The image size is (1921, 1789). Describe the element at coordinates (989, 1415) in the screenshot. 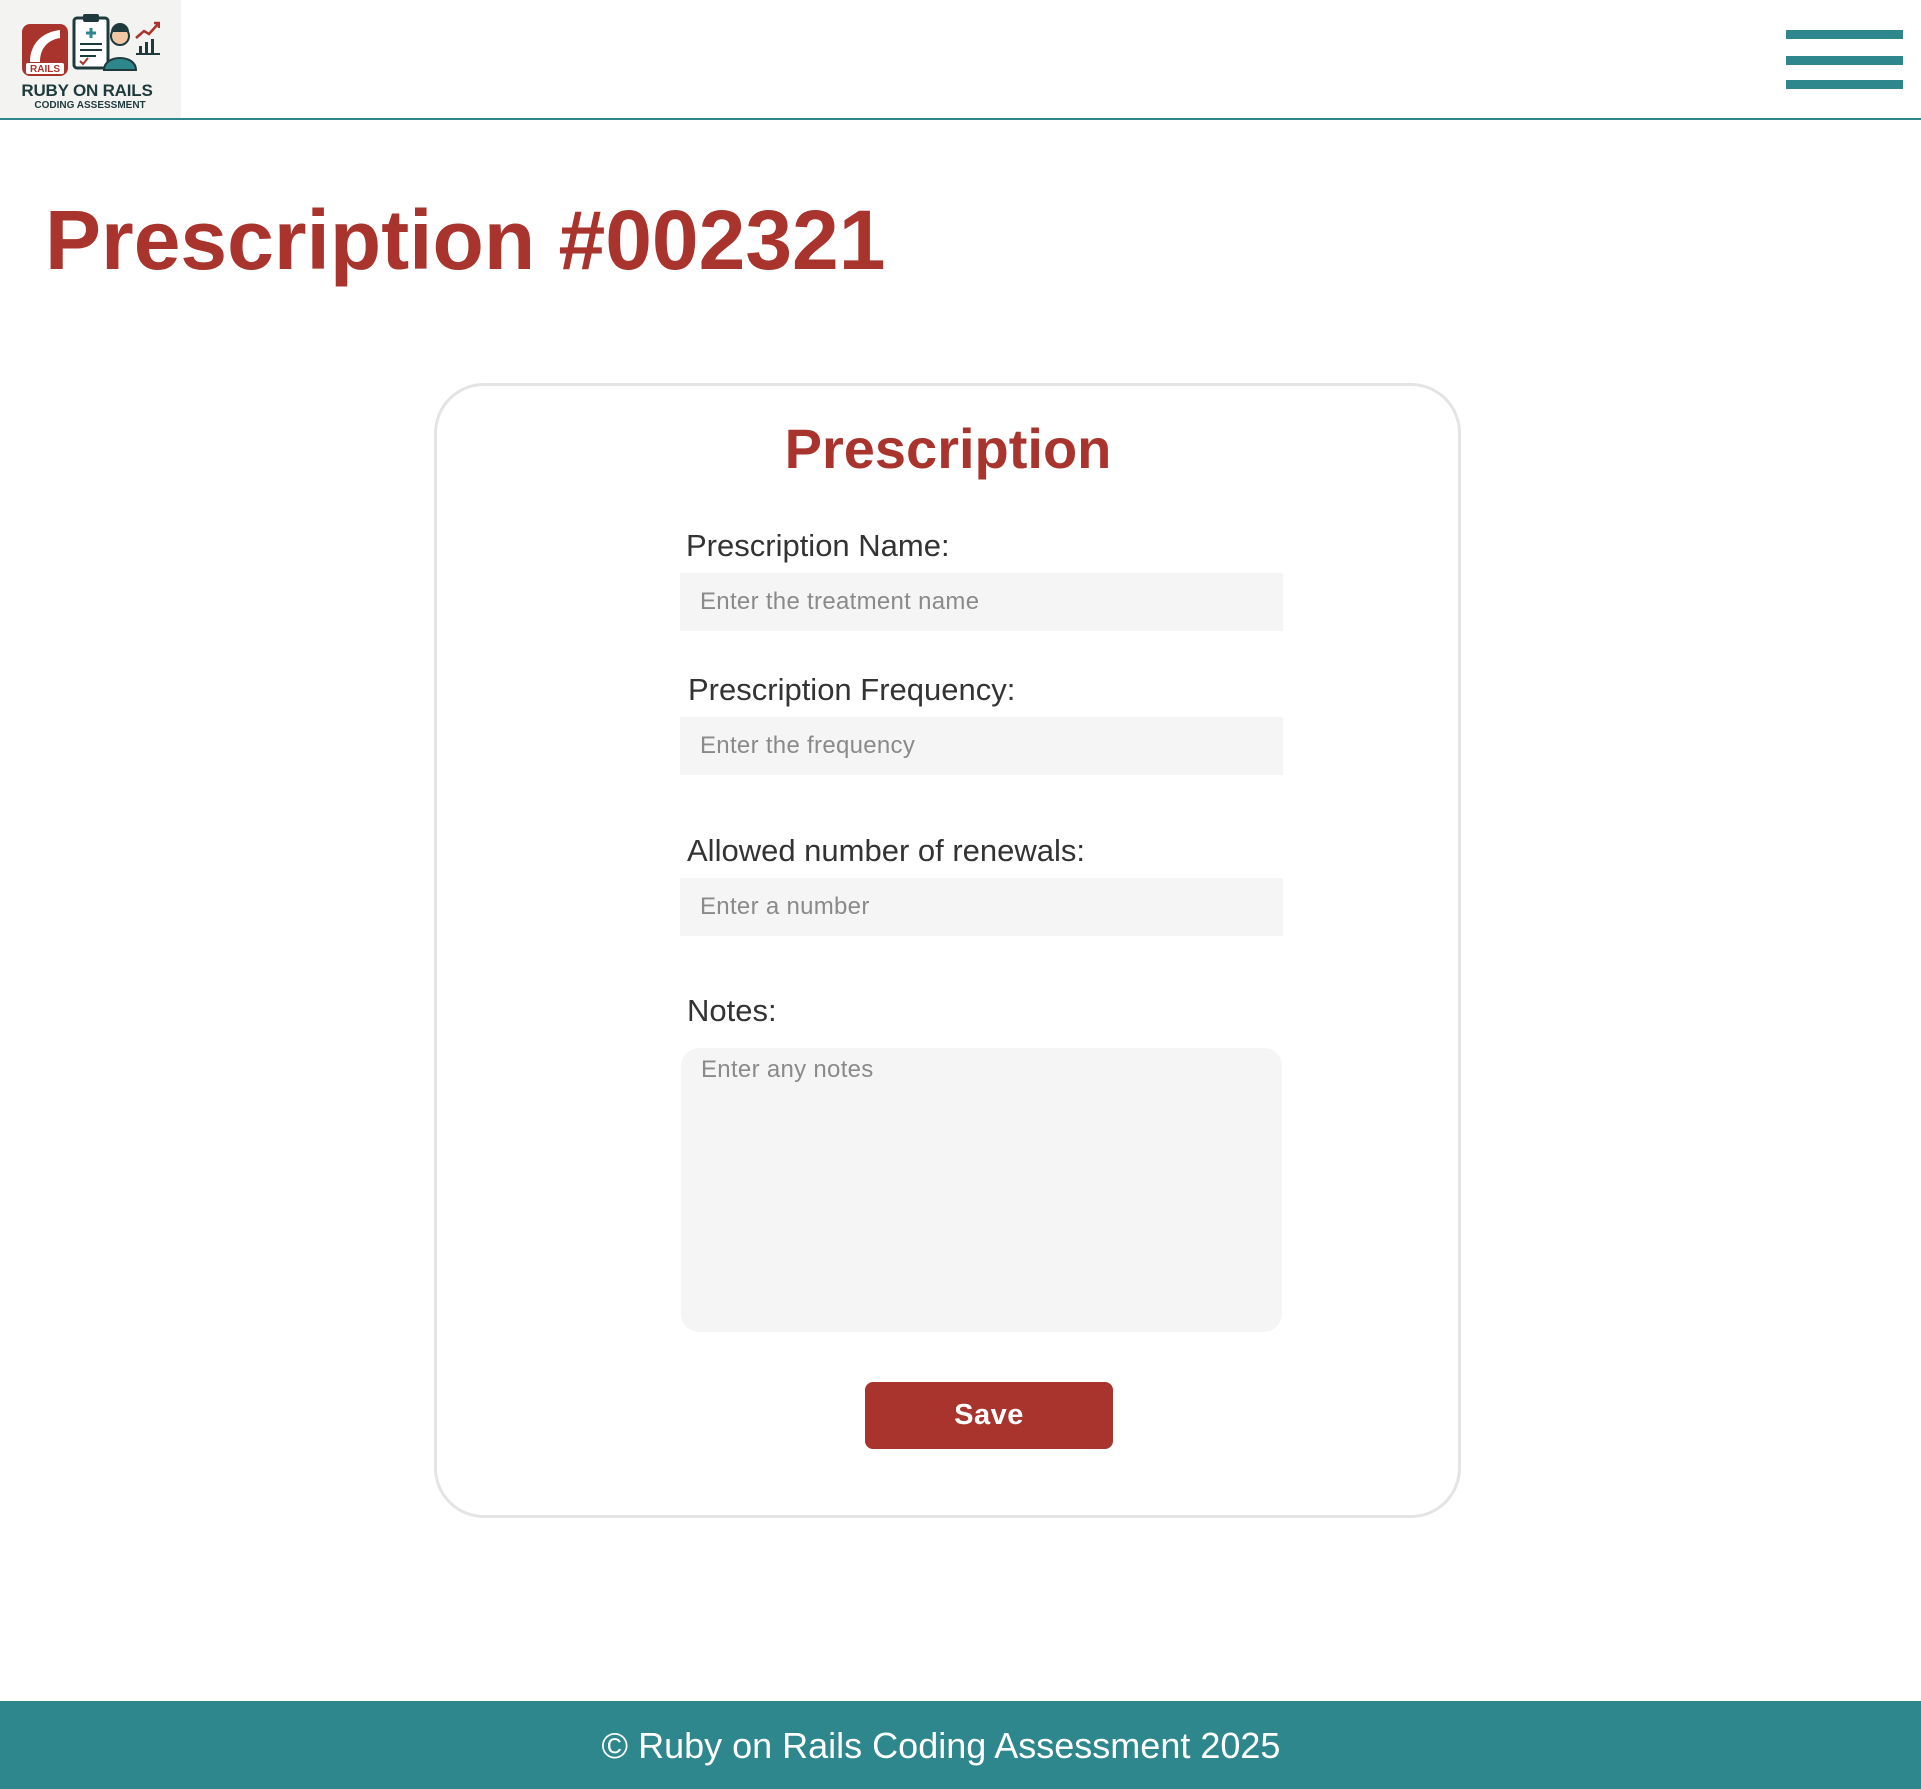

I see `save-button: Save` at that location.